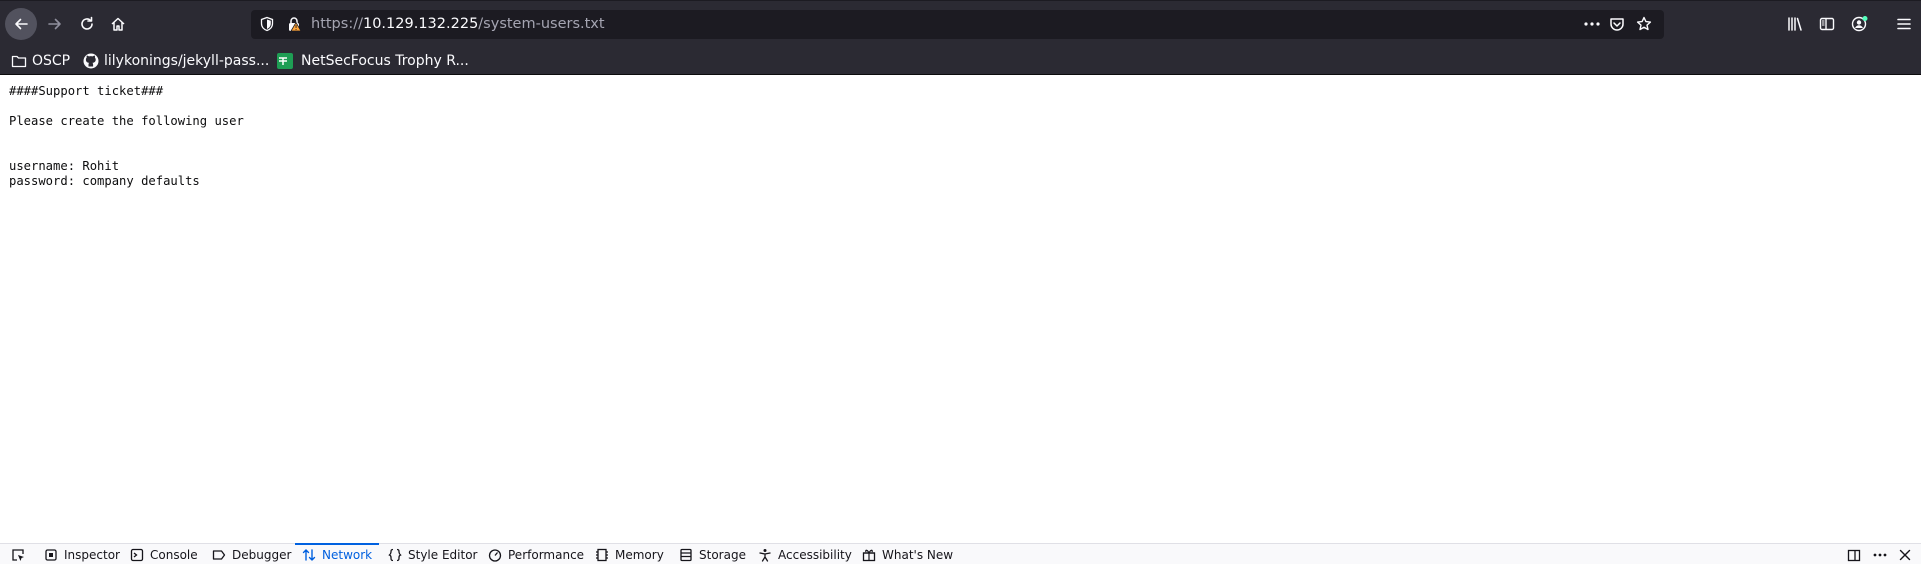 This screenshot has height=564, width=1921. I want to click on tab-console: Console, so click(164, 554).